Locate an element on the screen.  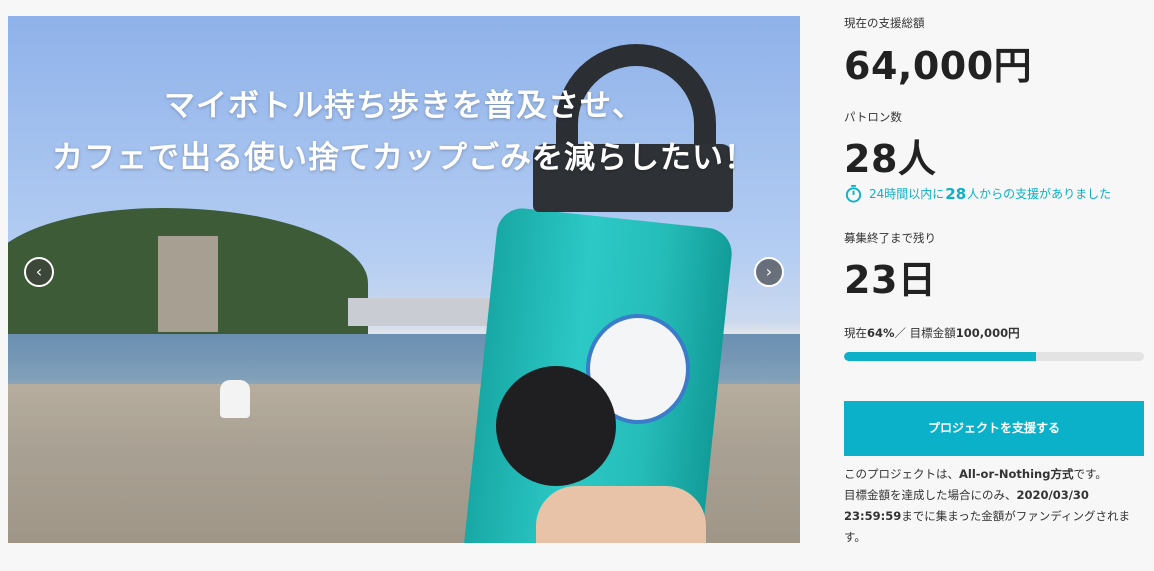
distant-buildings is located at coordinates (423, 312).